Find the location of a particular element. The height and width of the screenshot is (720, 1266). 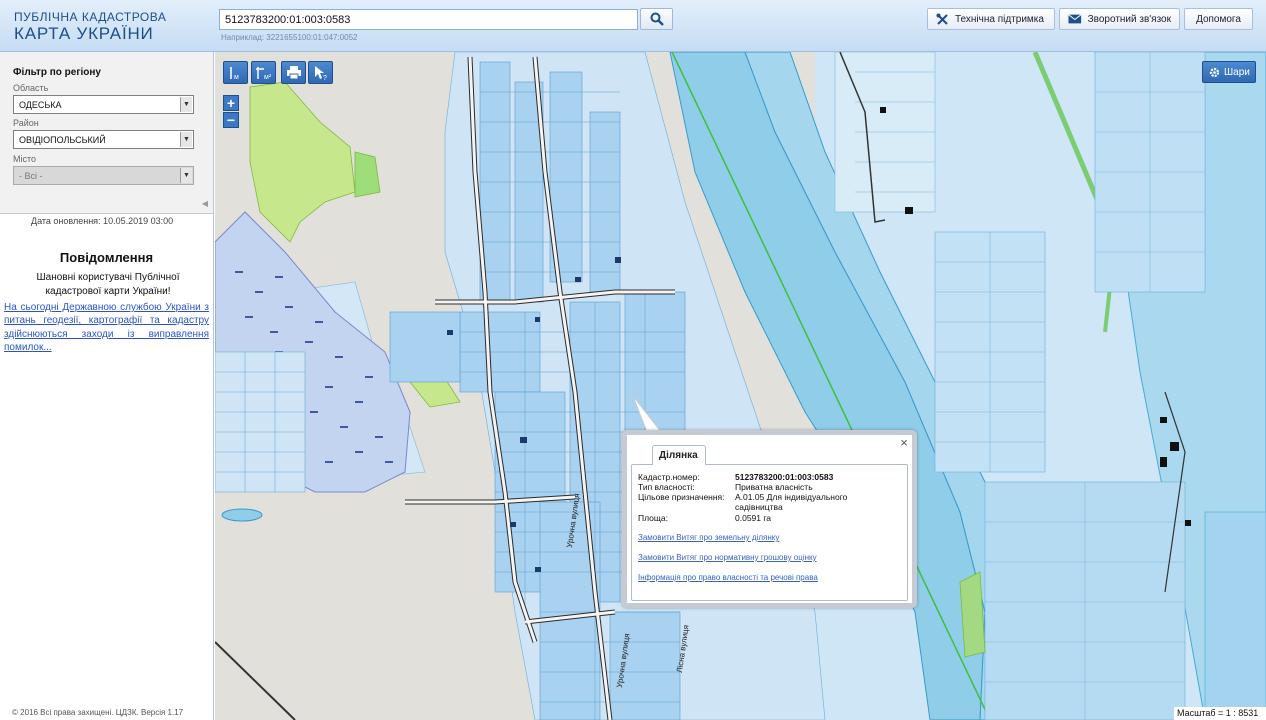

misto-label: Місто is located at coordinates (25, 159).